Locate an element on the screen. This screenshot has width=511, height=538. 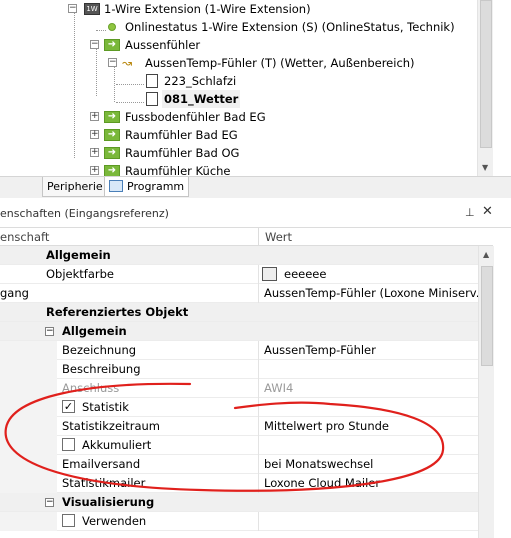
device-icon: 1W is located at coordinates (92, 9).